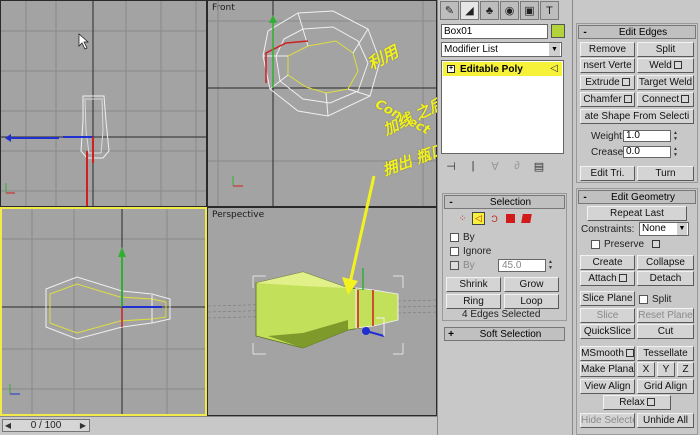  Describe the element at coordinates (501, 49) in the screenshot. I see `modifier-list-dropdown: Modifier List ▼` at that location.